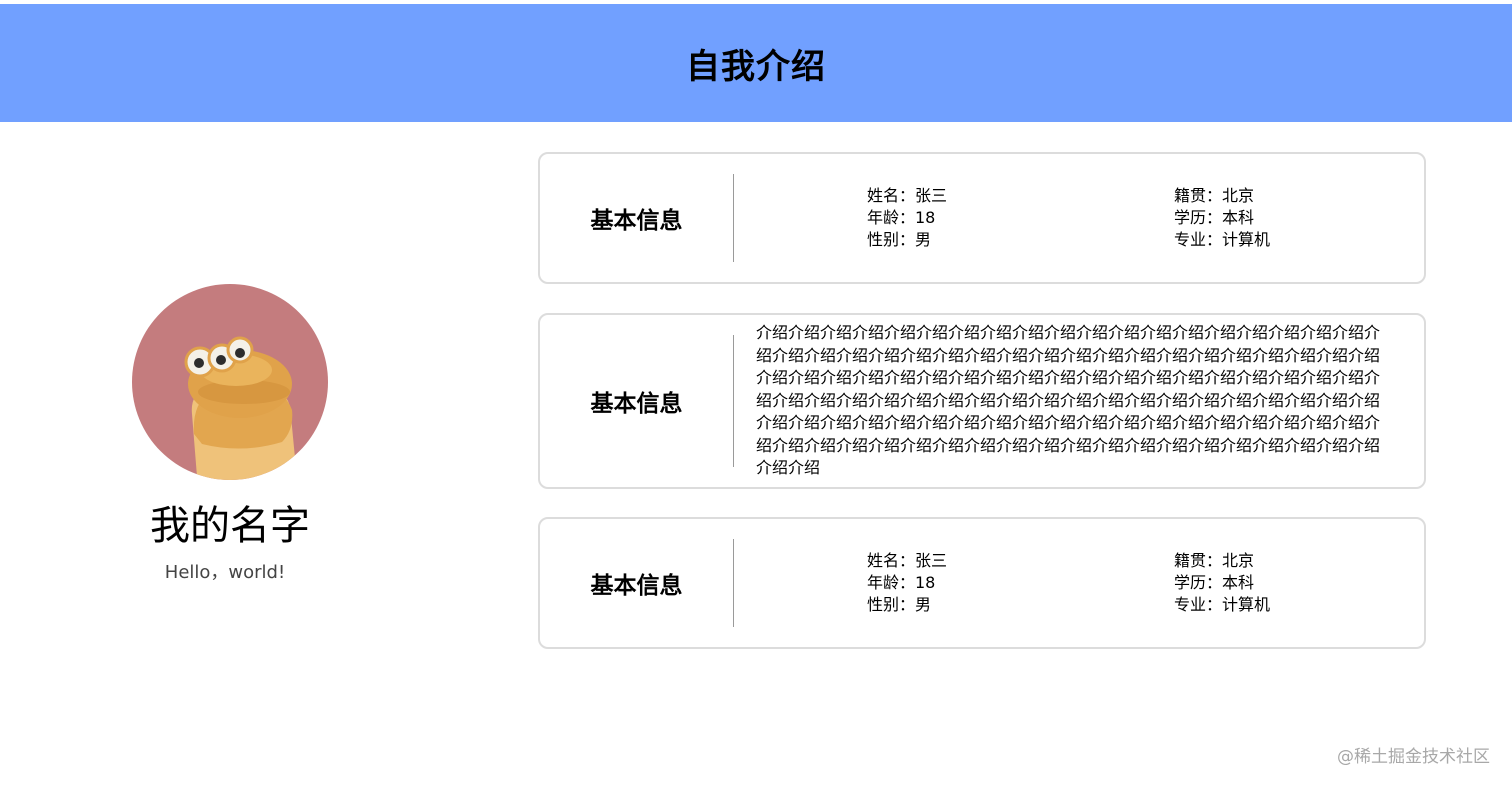 The height and width of the screenshot is (788, 1512). What do you see at coordinates (241, 408) in the screenshot?
I see `avatar-illustration` at bounding box center [241, 408].